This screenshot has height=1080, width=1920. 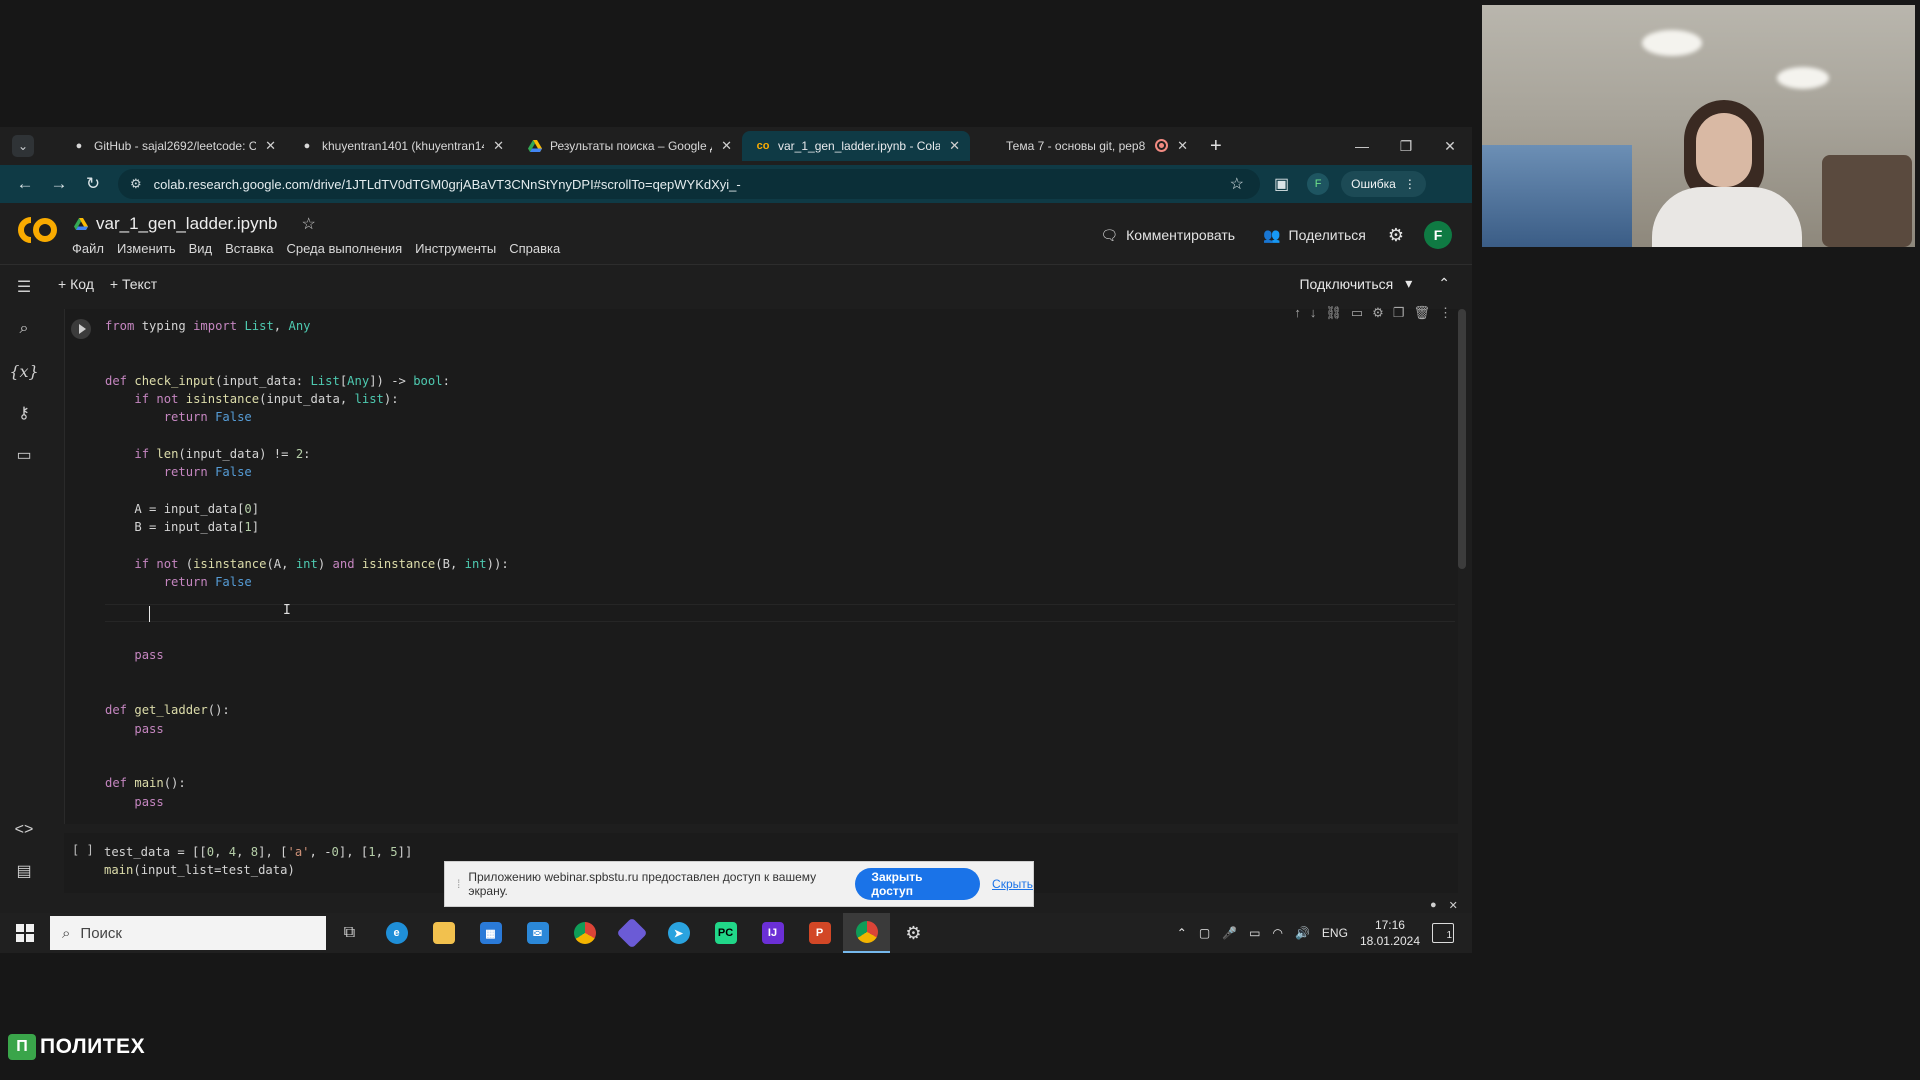 I want to click on table-of-contents-icon: ☰, so click(x=24, y=287).